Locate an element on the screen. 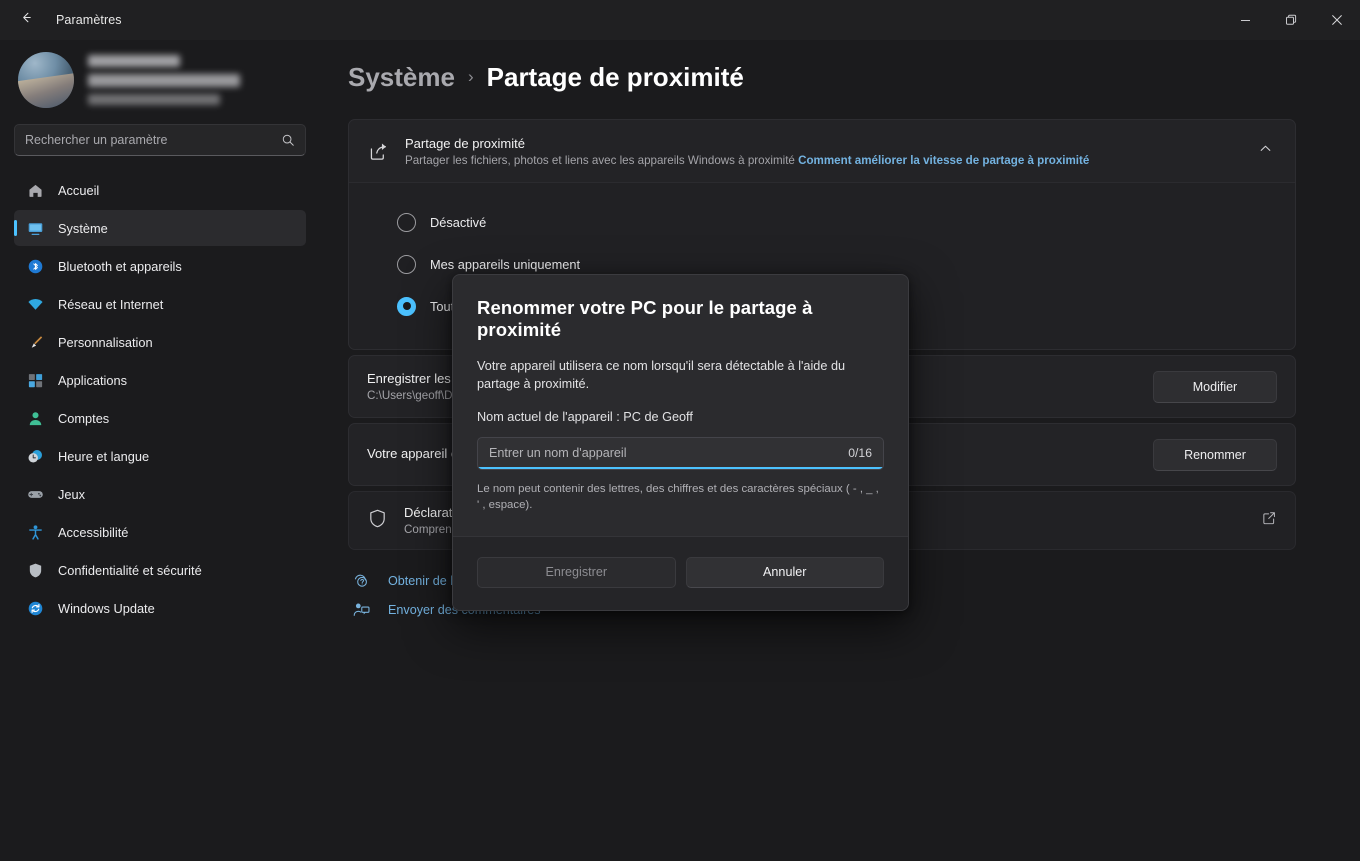 The height and width of the screenshot is (861, 1360). update-icon is located at coordinates (35, 608).